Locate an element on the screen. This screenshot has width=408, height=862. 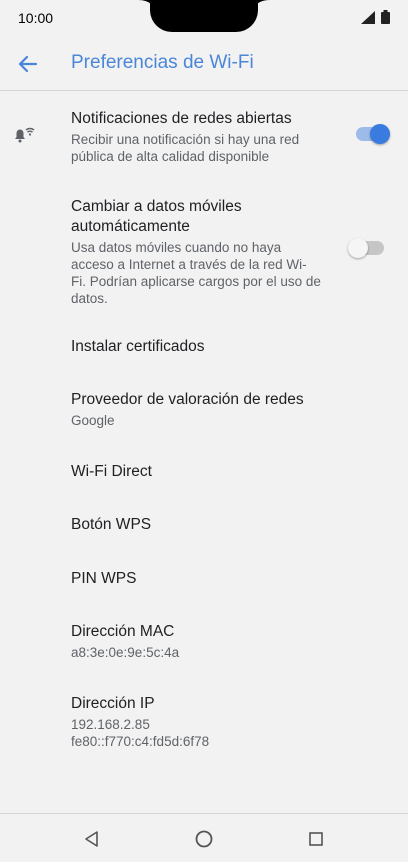
display-notch is located at coordinates (204, 16).